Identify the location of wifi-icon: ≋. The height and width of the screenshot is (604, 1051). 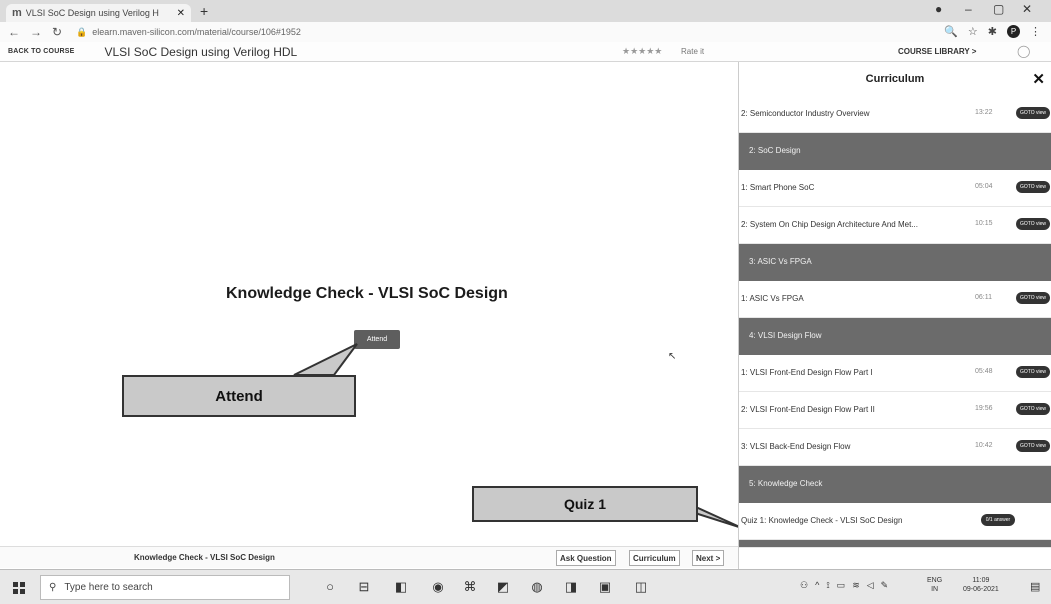
(856, 585).